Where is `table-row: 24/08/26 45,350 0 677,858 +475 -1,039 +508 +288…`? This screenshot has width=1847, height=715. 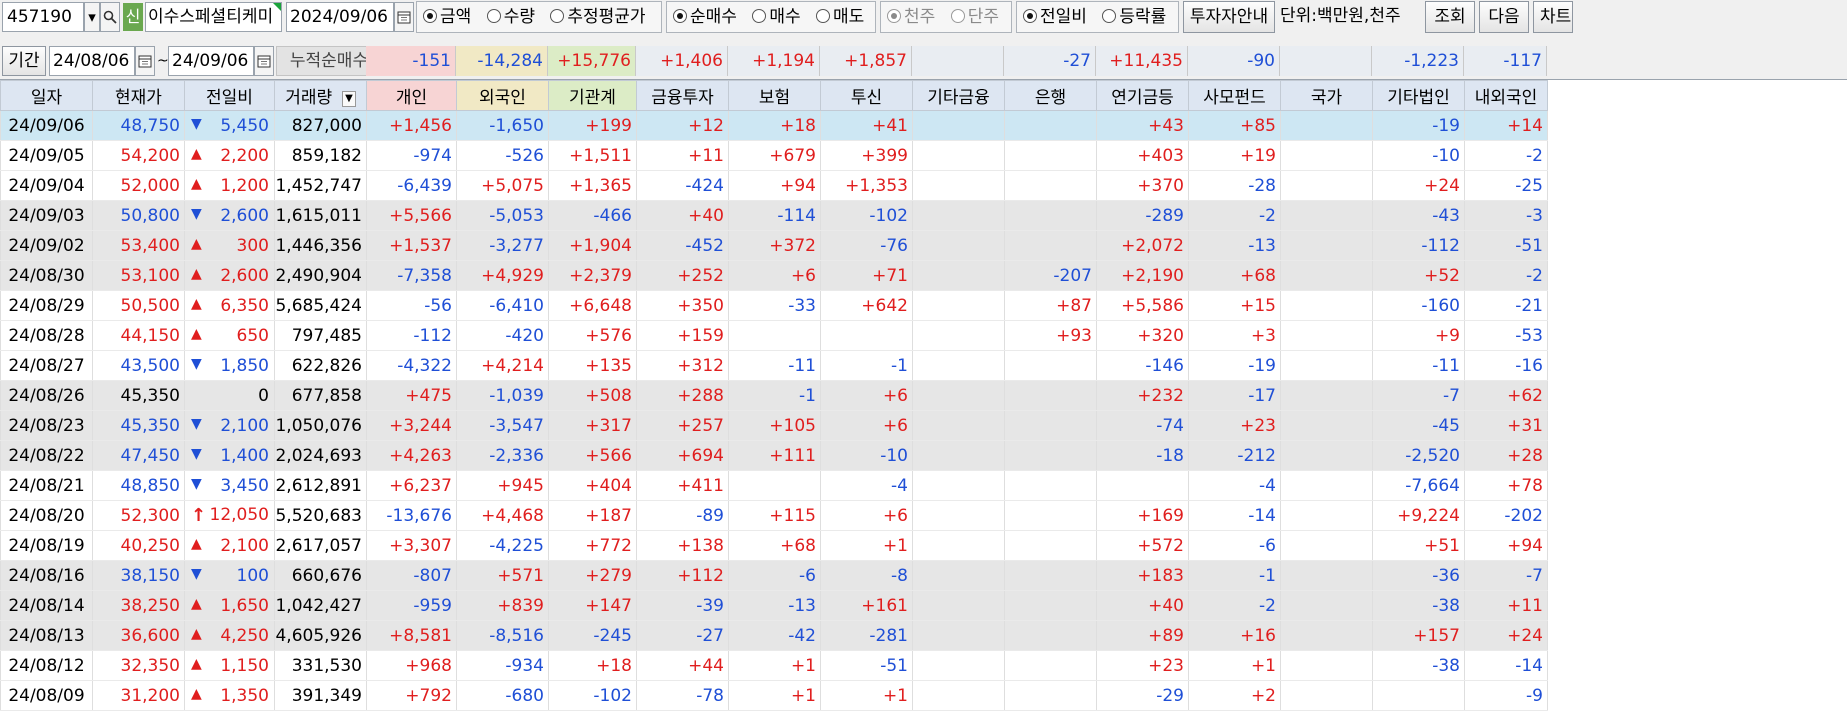 table-row: 24/08/26 45,350 0 677,858 +475 -1,039 +508 +288… is located at coordinates (774, 395).